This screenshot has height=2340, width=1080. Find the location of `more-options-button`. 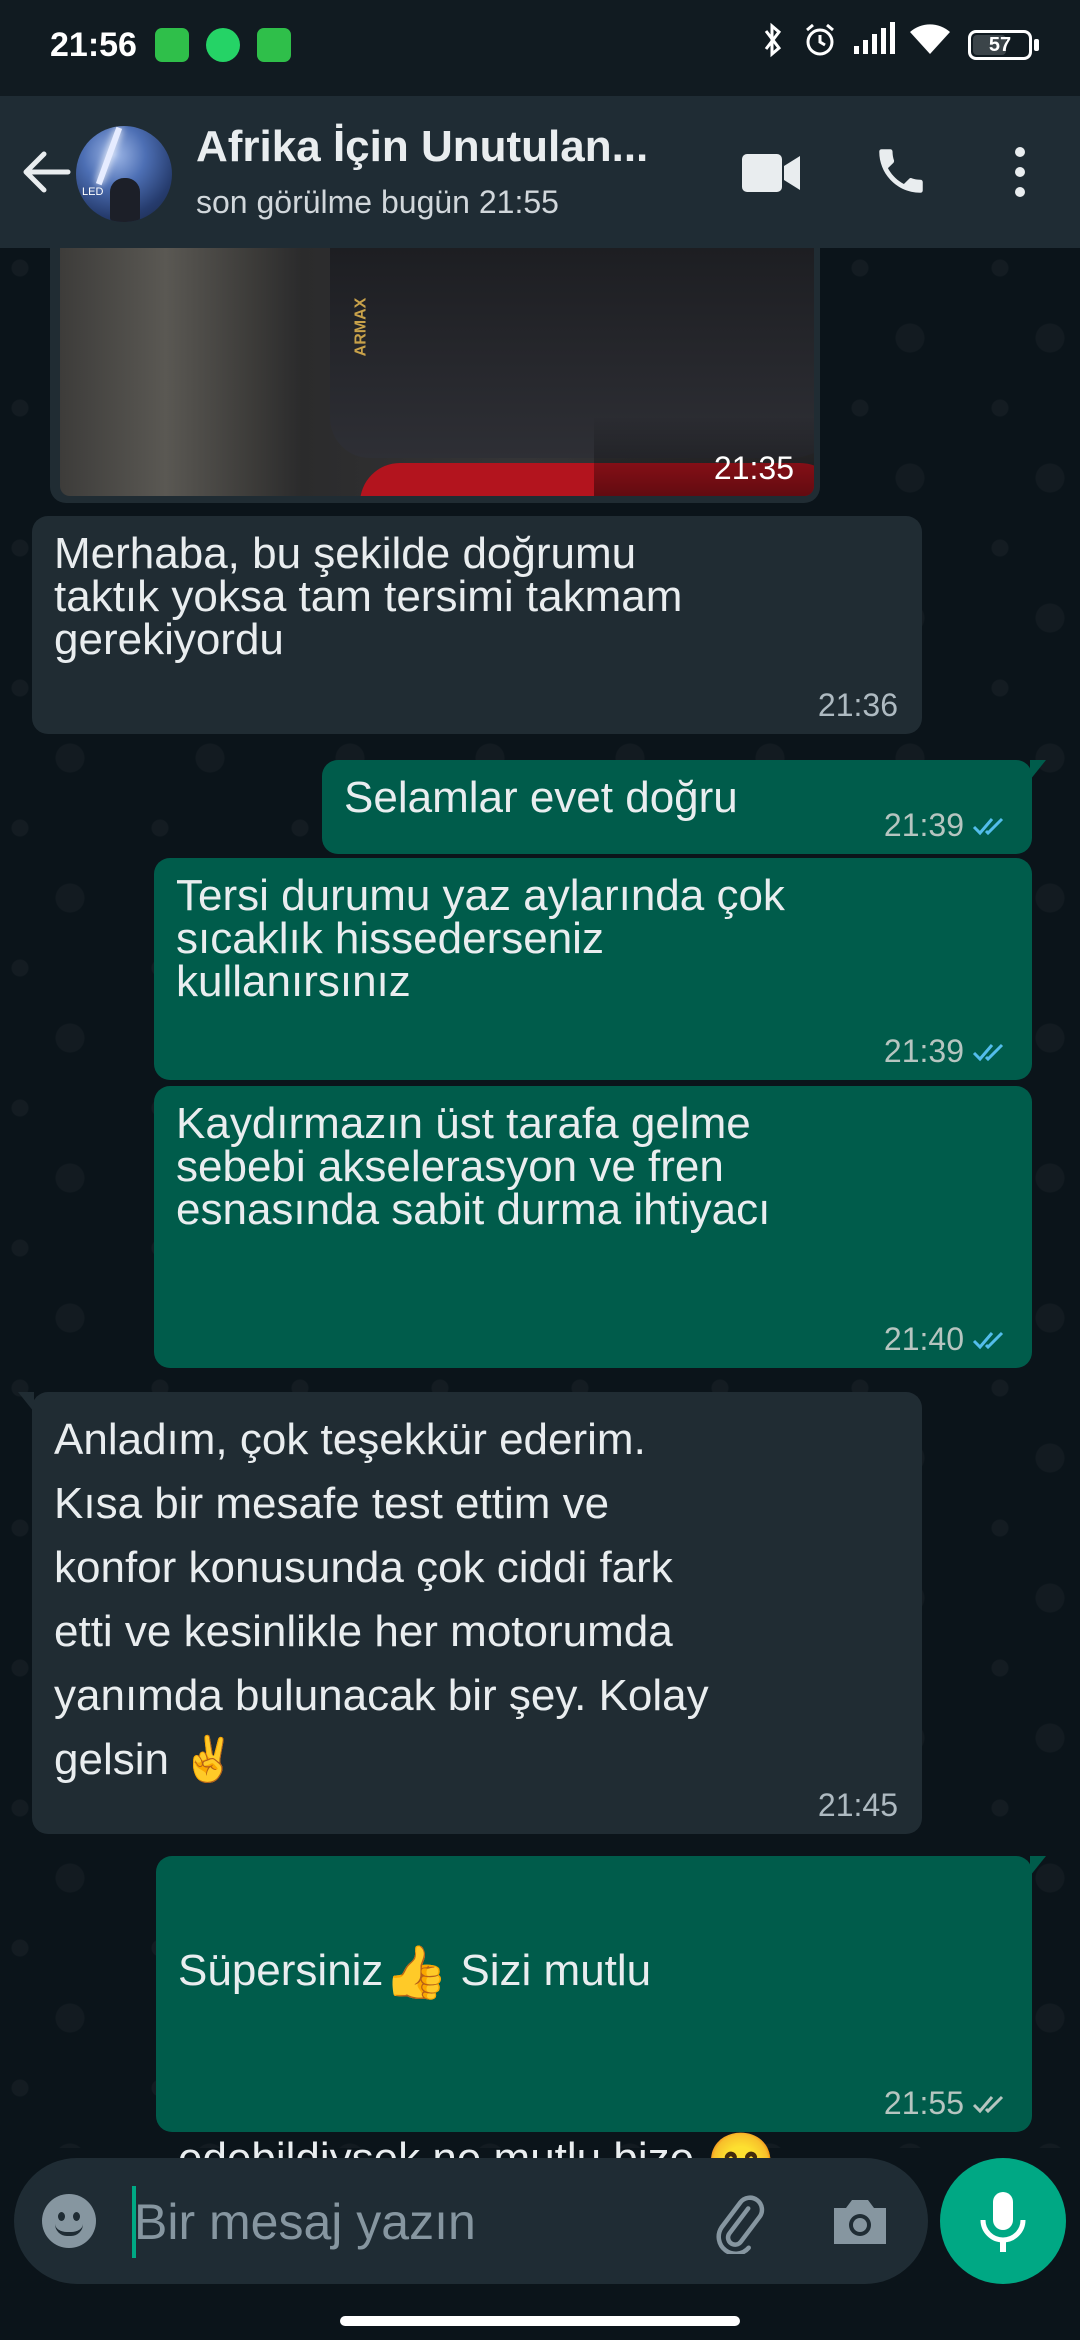

more-options-button is located at coordinates (1020, 172).